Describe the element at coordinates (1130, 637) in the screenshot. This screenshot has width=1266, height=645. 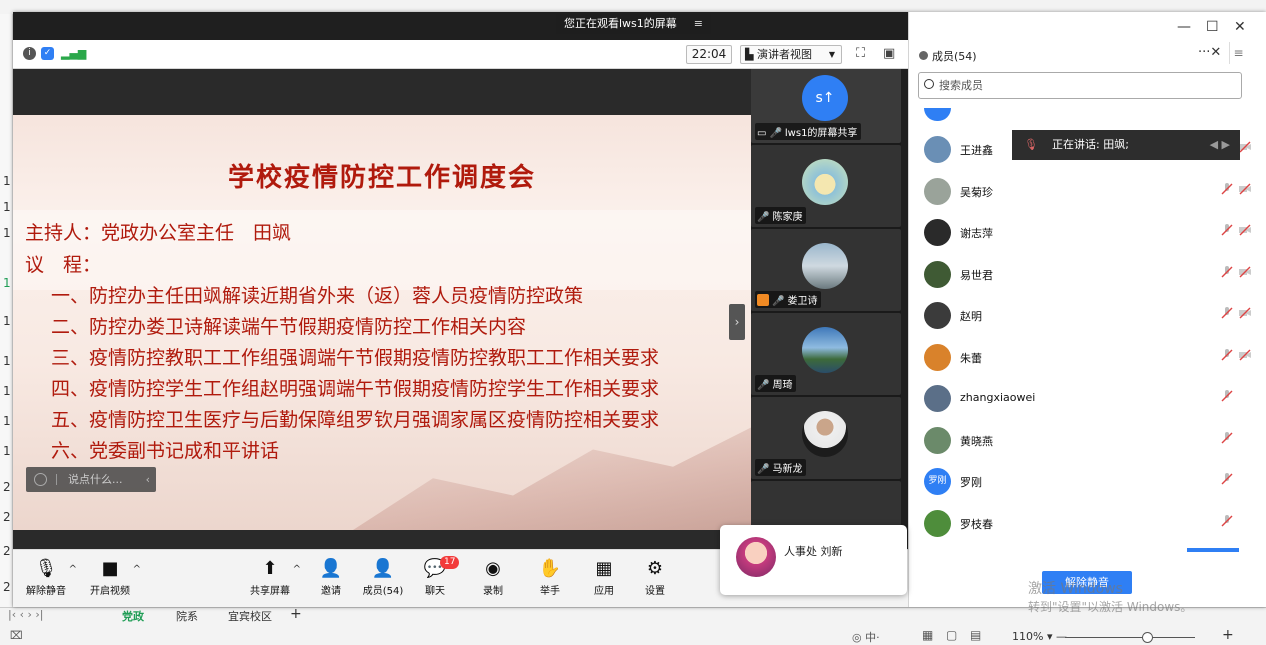
I see `zoom-slider` at that location.